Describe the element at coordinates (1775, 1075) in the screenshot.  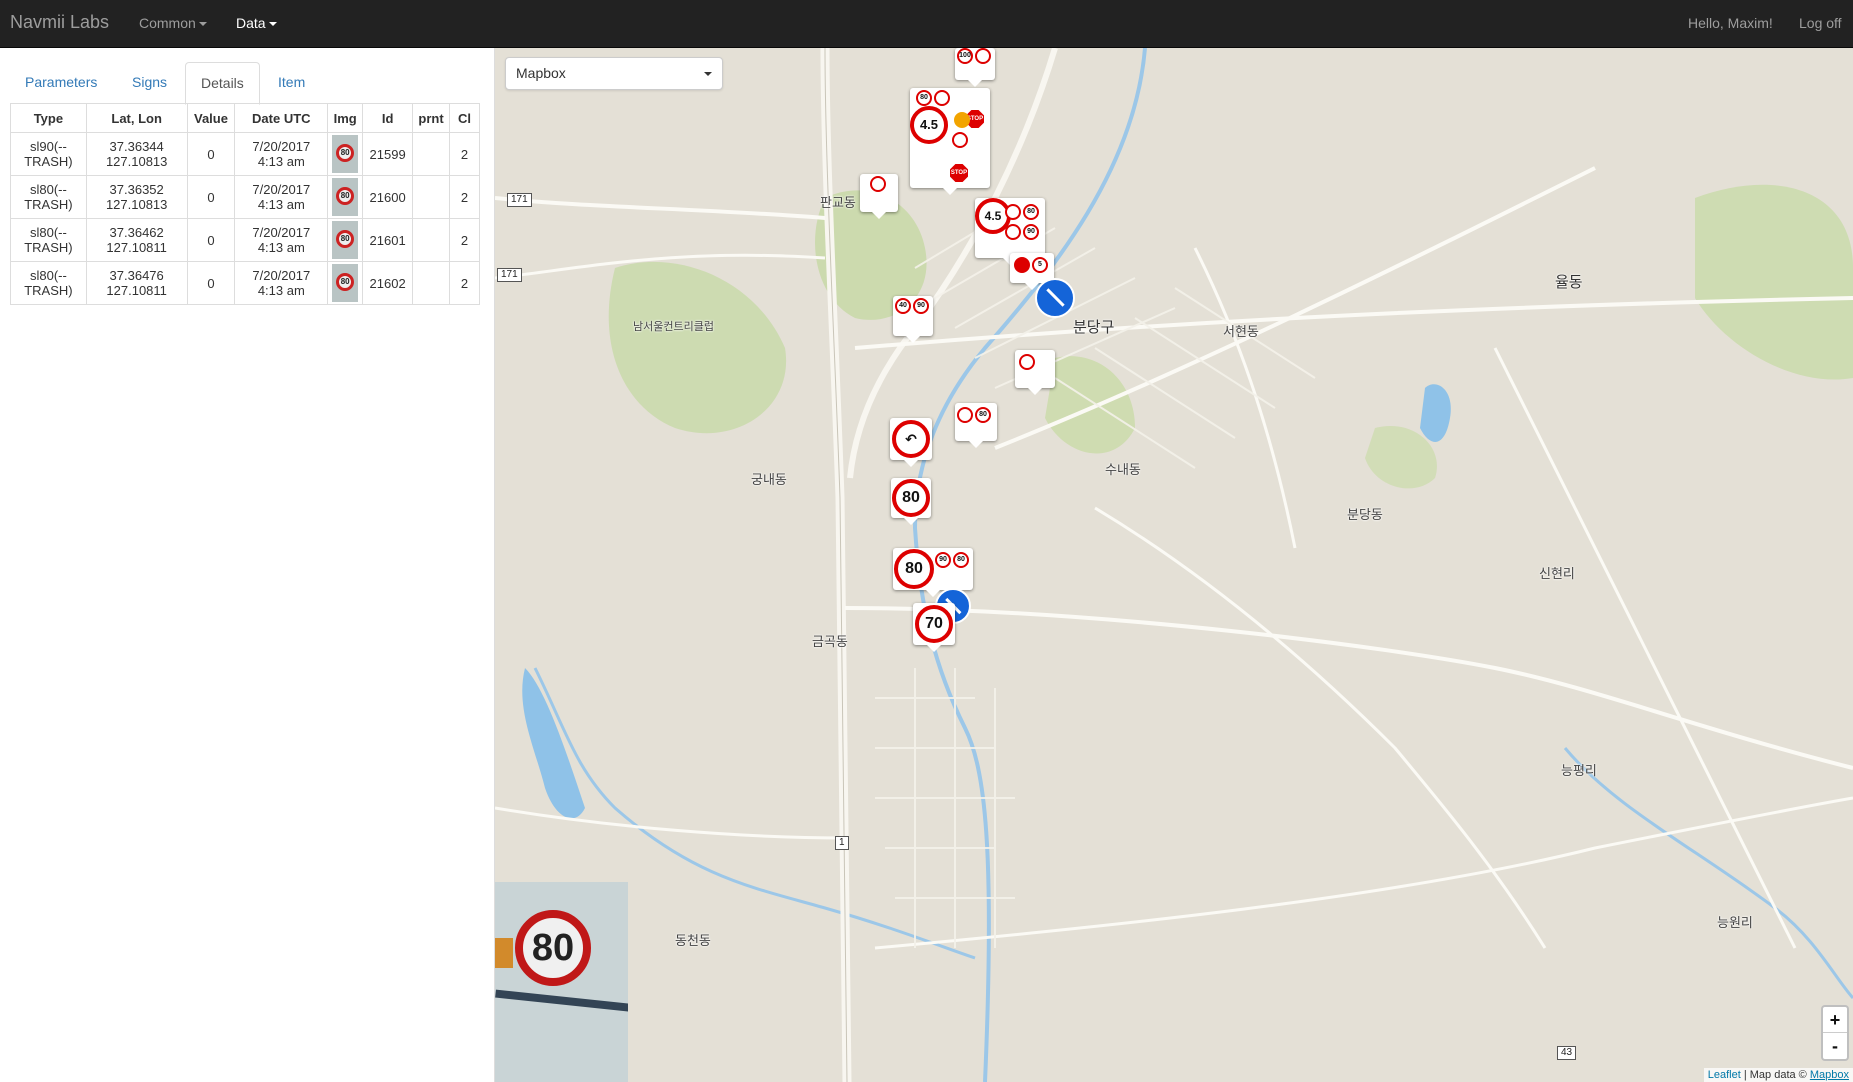
I see `attribution-text: | Map data ©` at that location.